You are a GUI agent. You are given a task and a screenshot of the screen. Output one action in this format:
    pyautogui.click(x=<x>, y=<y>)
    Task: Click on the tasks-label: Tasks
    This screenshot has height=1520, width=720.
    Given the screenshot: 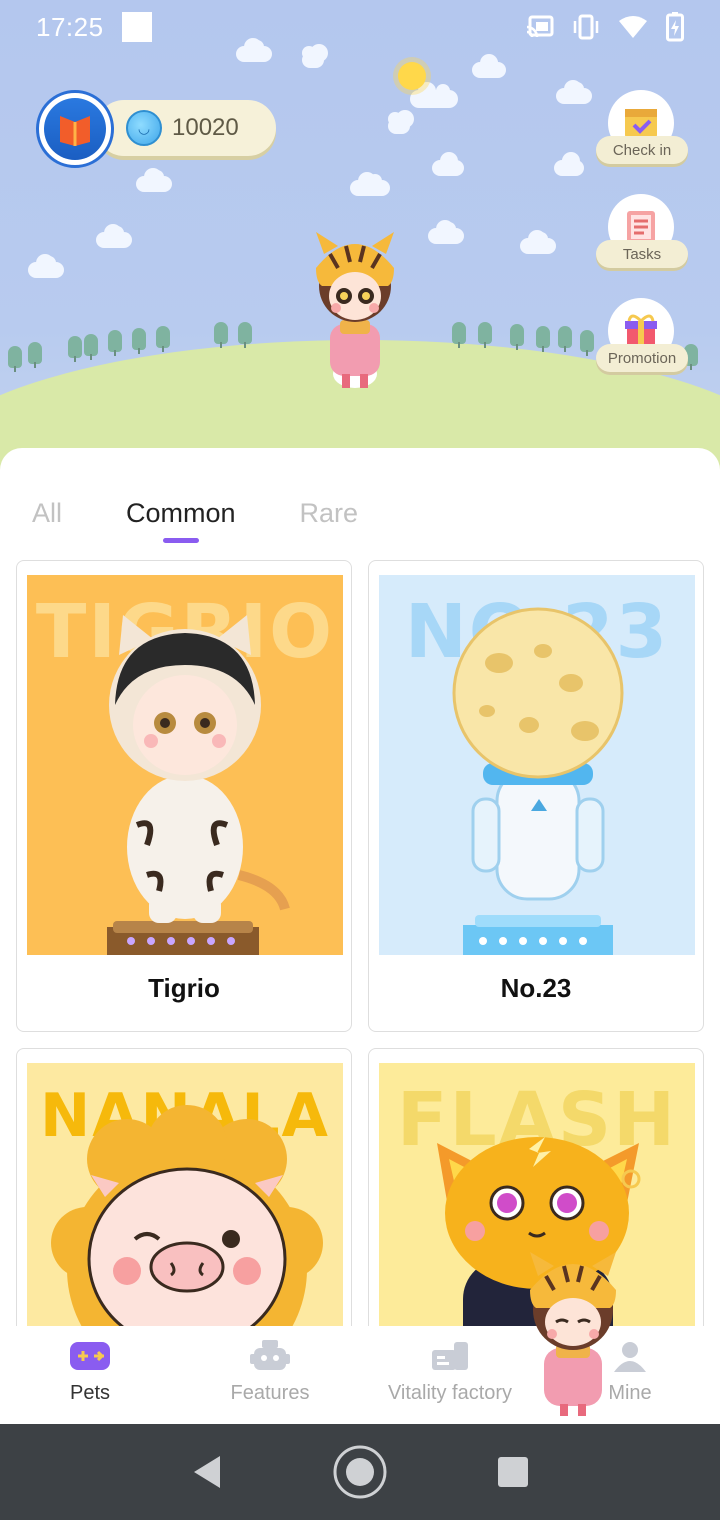 What is the action you would take?
    pyautogui.click(x=642, y=254)
    